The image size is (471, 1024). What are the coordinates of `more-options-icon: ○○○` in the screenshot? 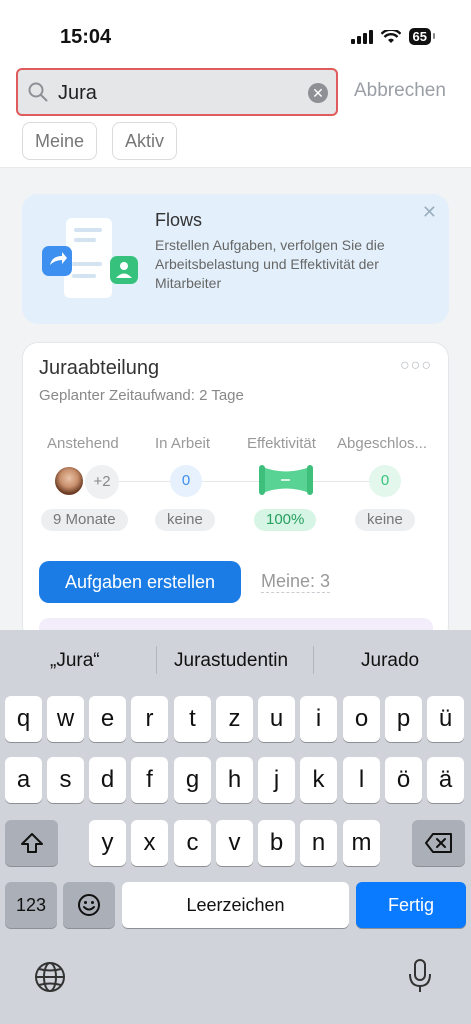 It's located at (416, 366).